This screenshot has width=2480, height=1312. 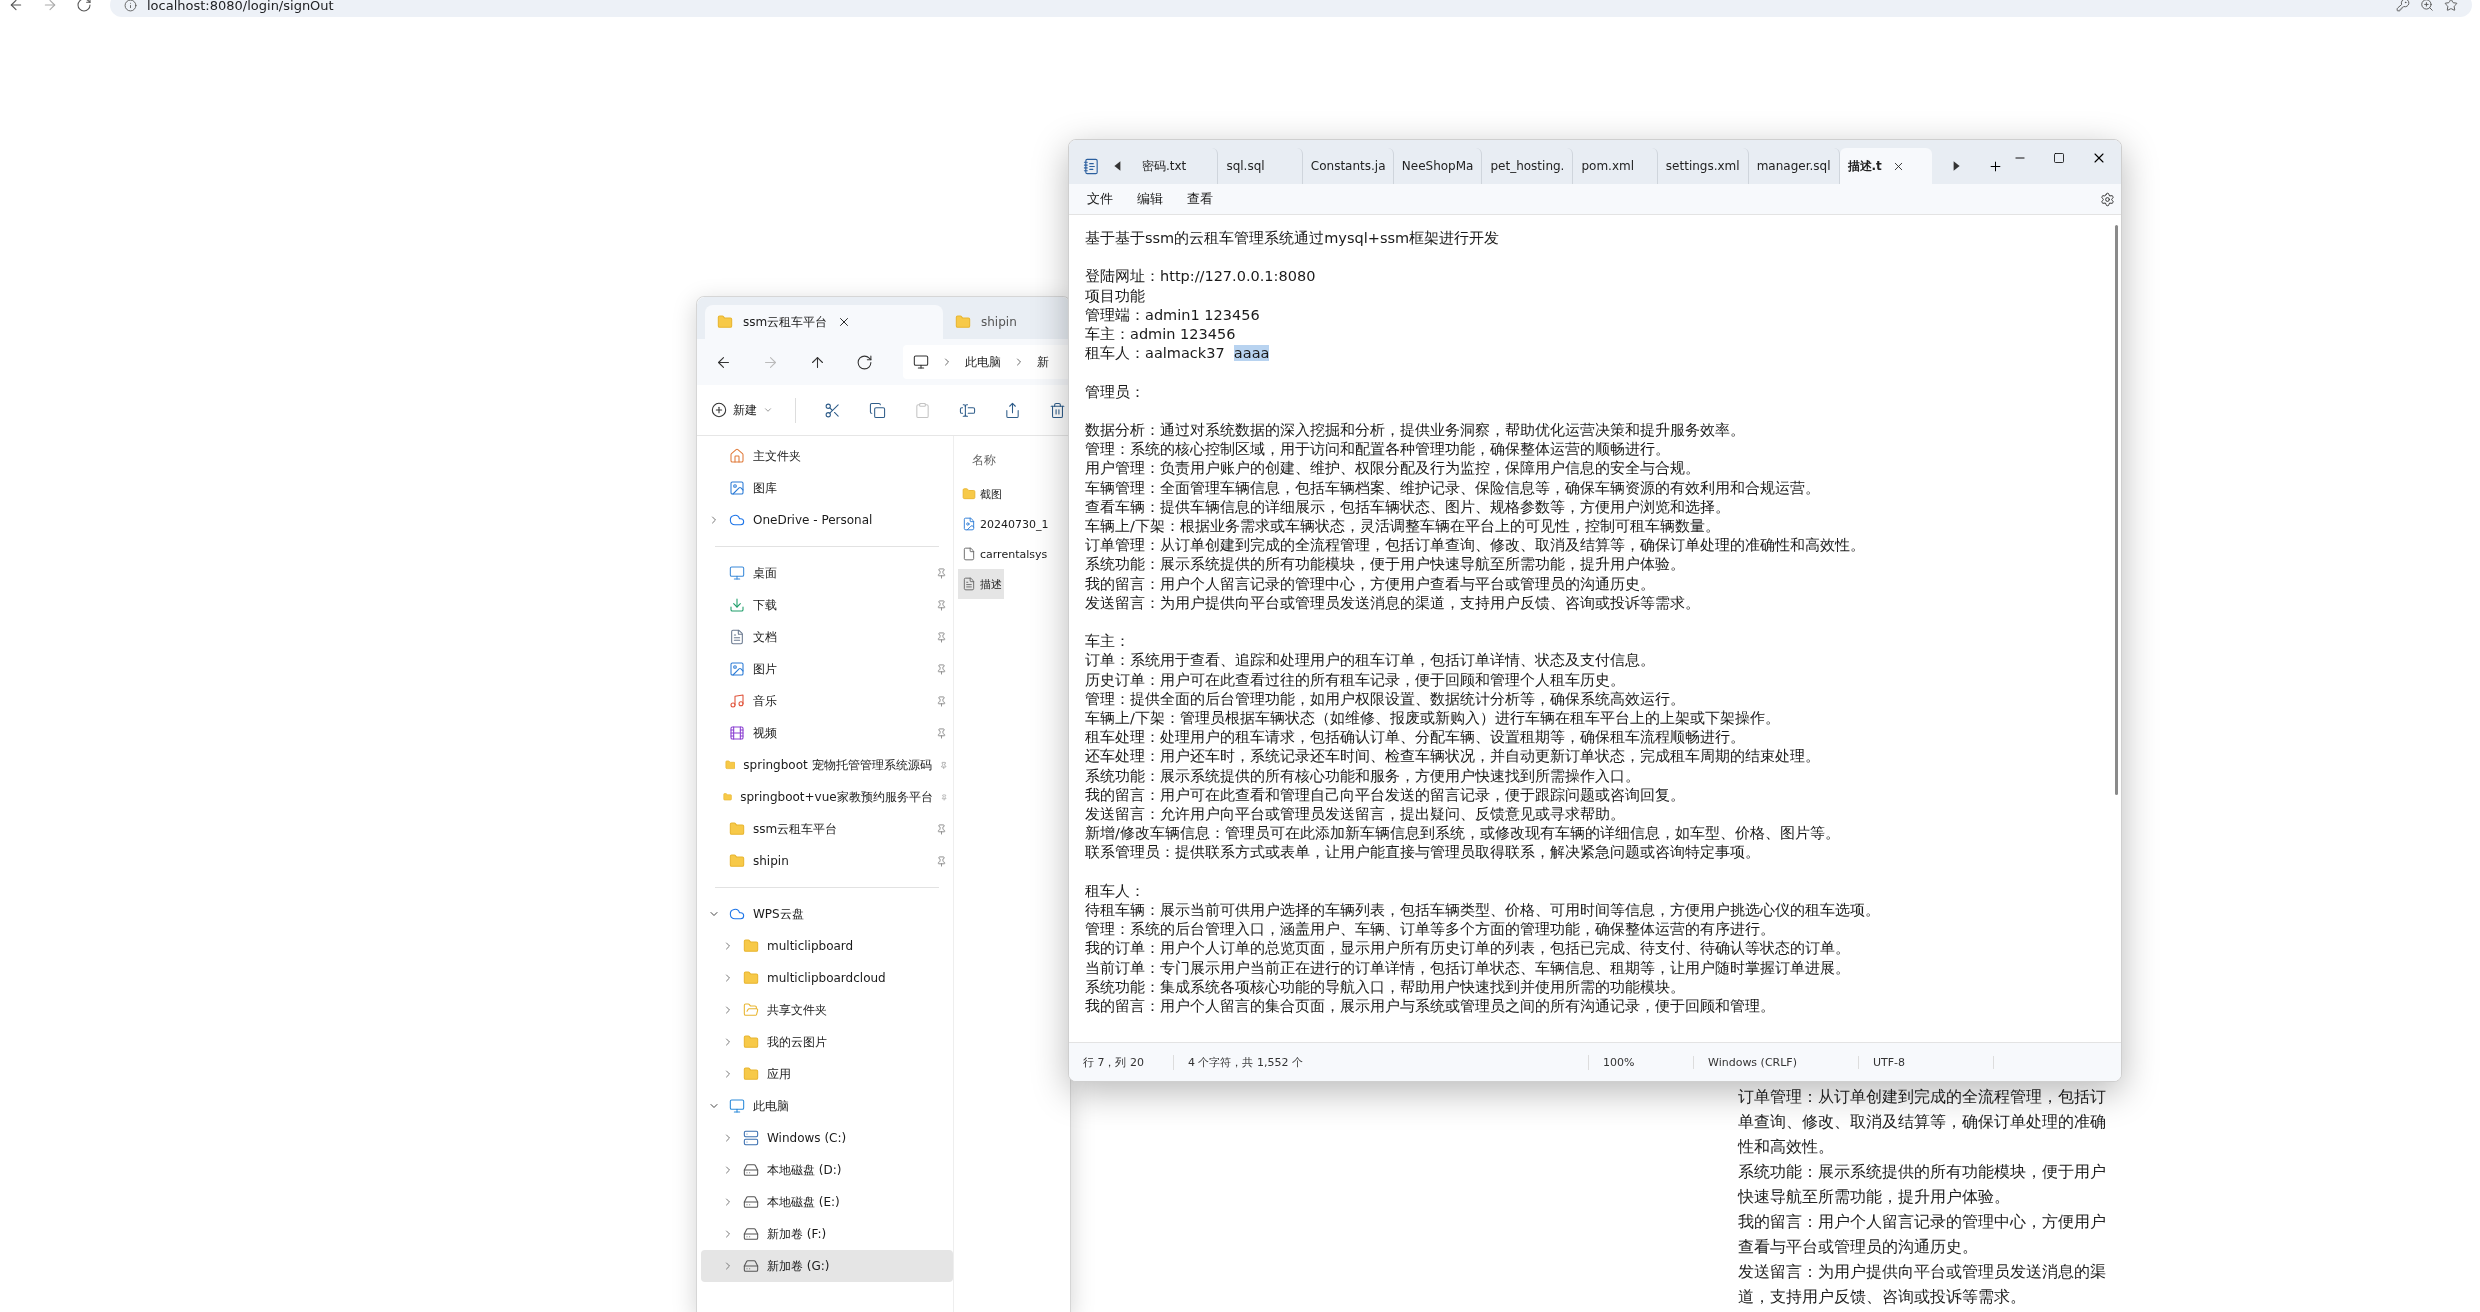 I want to click on text-line: 查看车辆：提供车辆信息的详细展示，包括车辆状态、图片、规格参数等，方便用户浏览和选择。, so click(x=1408, y=507).